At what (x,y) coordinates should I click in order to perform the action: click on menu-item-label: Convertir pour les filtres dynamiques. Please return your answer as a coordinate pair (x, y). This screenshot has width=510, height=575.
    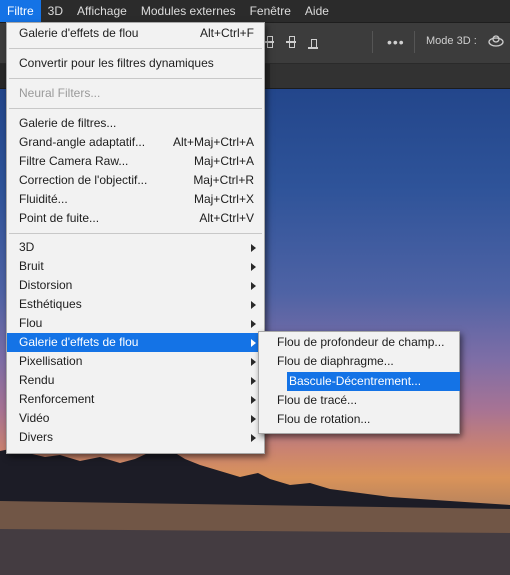
    Looking at the image, I should click on (116, 63).